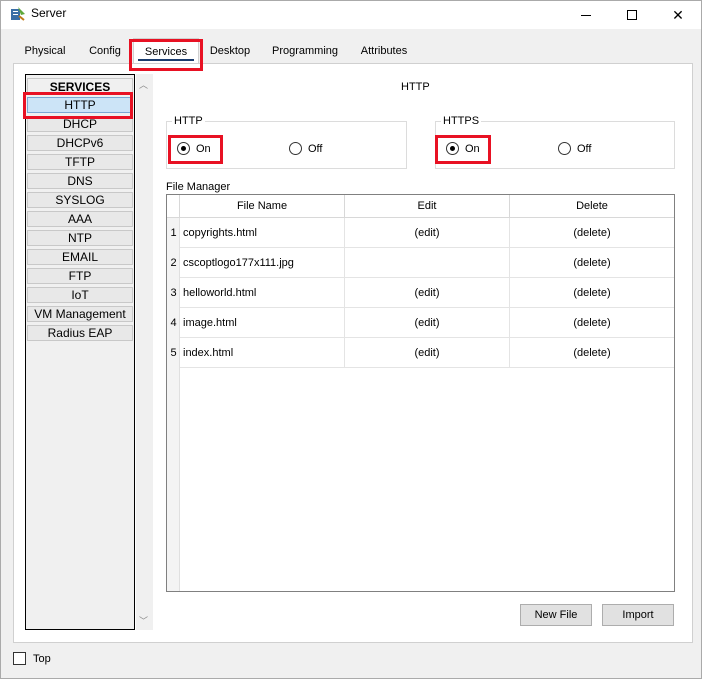 This screenshot has height=679, width=702. I want to click on file-name-cell: cscoptlogo177x111.jpg, so click(262, 263).